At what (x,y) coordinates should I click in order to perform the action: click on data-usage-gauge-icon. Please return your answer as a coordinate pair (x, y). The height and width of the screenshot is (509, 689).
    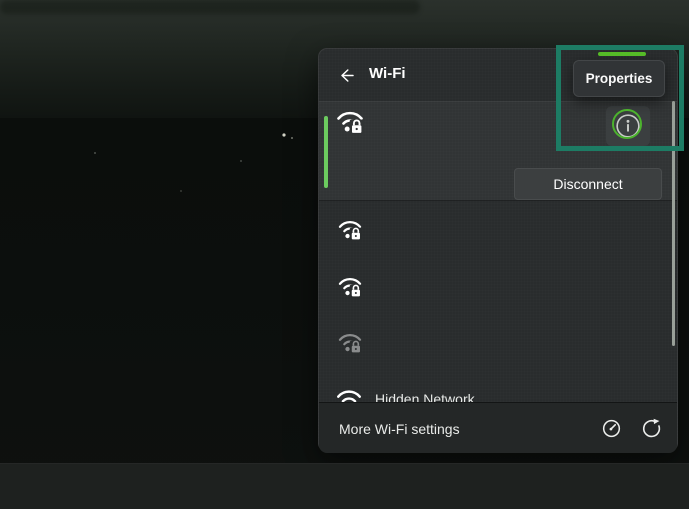
    Looking at the image, I should click on (611, 428).